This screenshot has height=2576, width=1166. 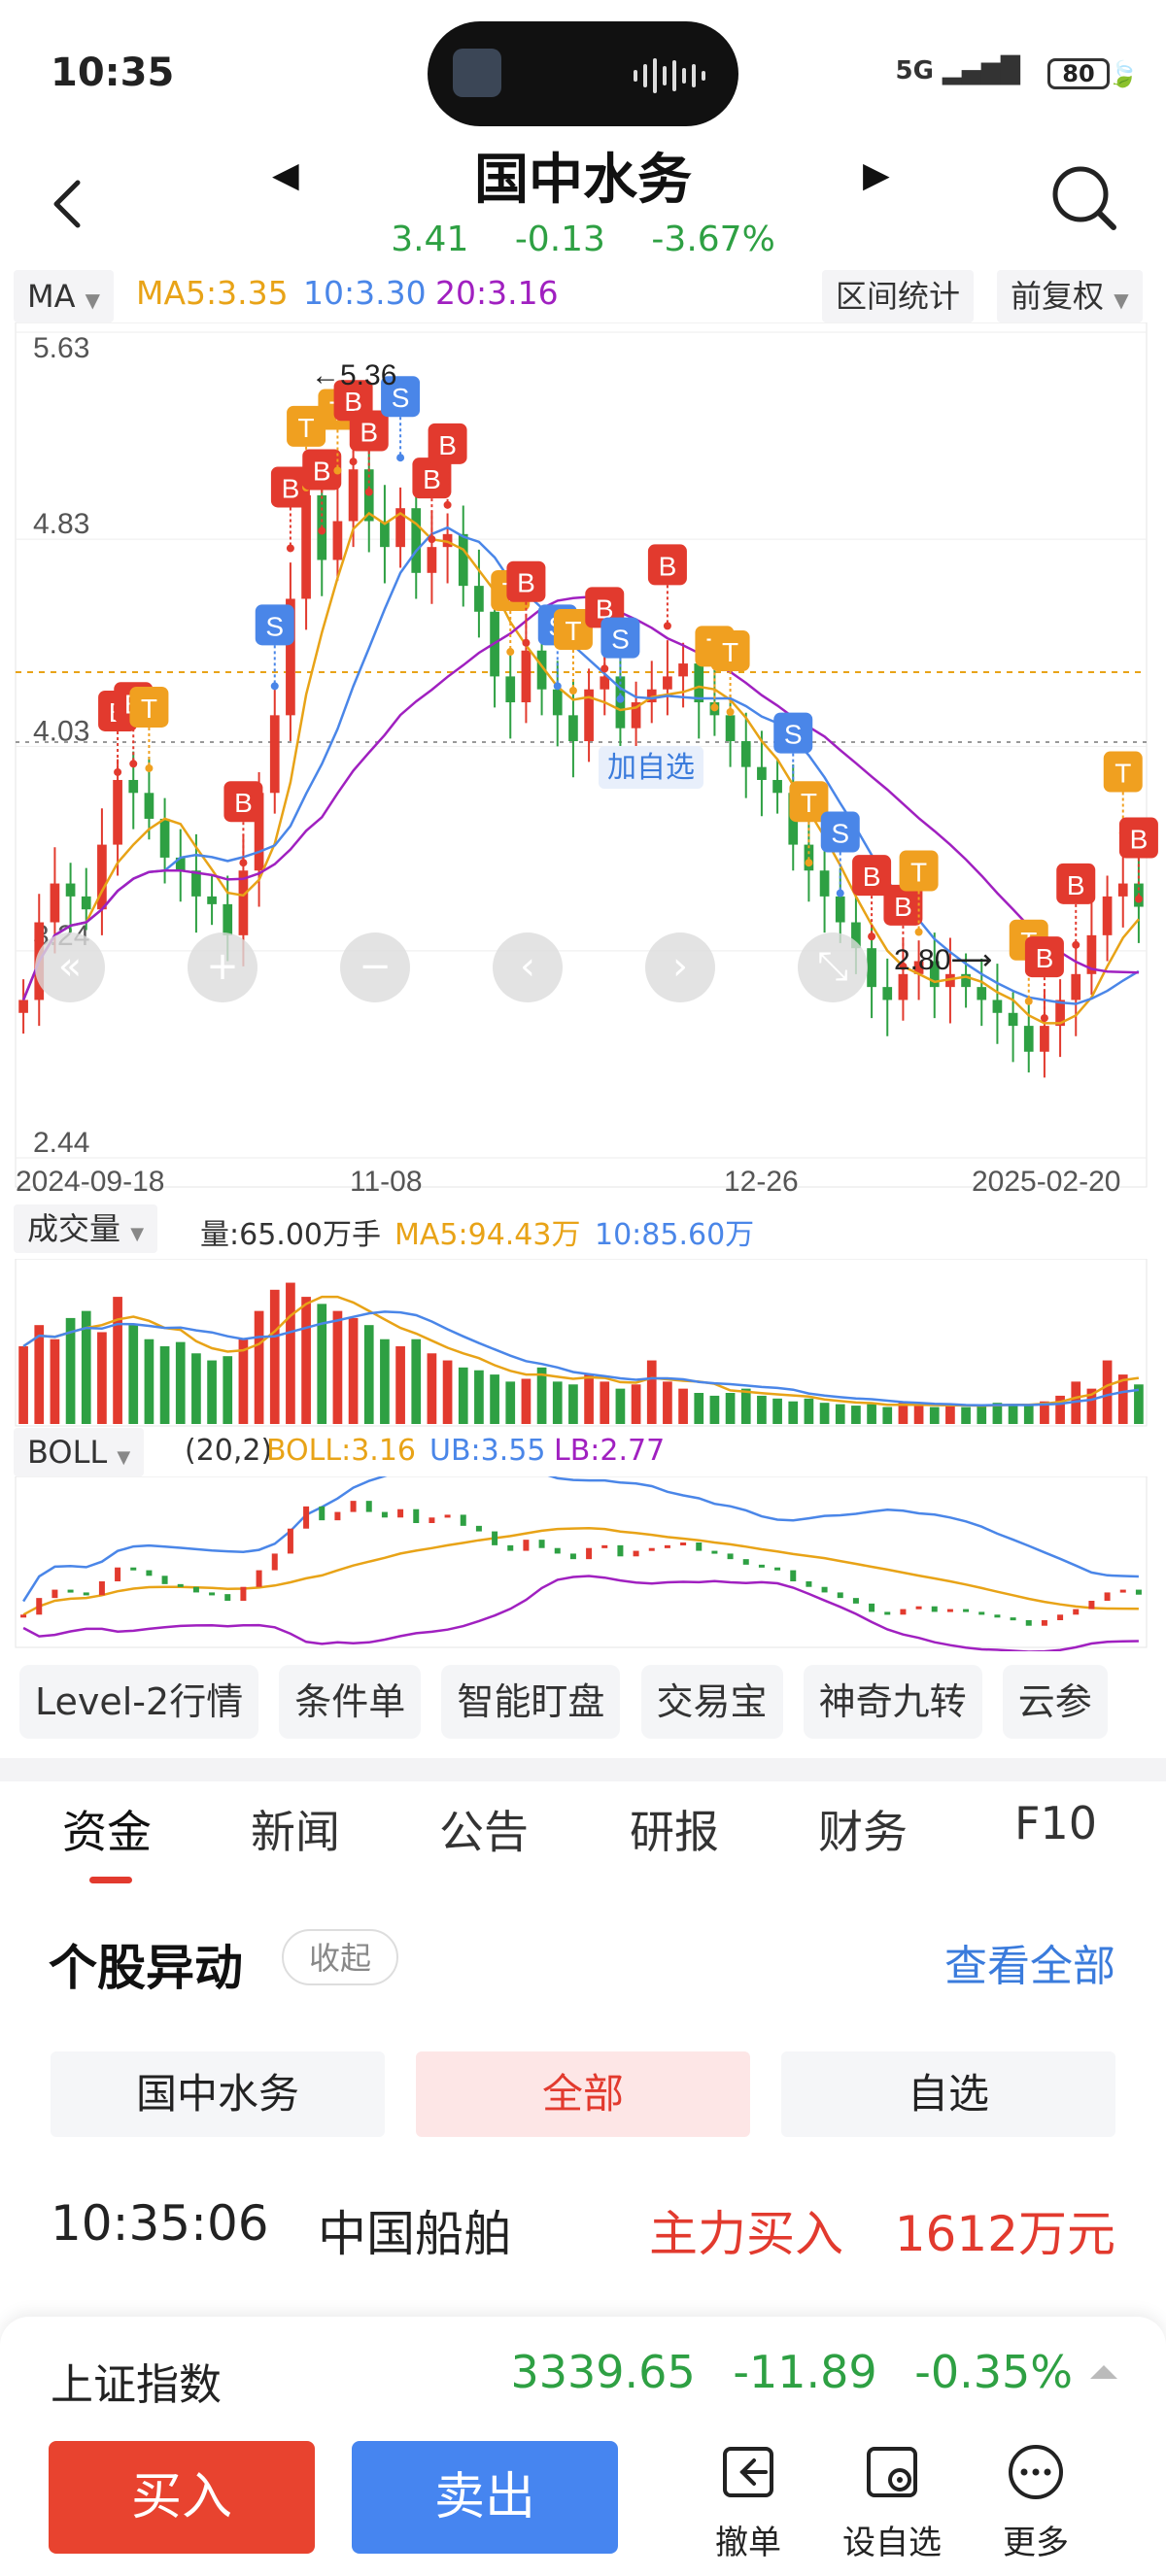 What do you see at coordinates (182, 2497) in the screenshot?
I see `buy-button: 买入` at bounding box center [182, 2497].